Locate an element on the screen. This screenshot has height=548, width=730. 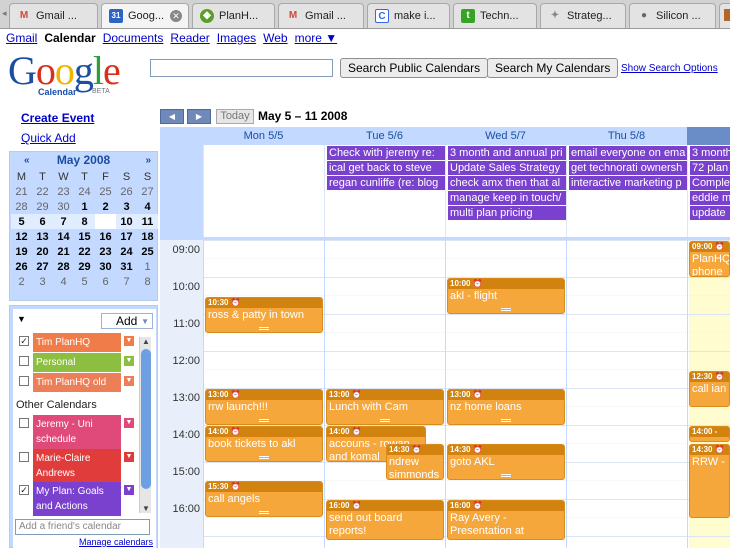
mini-day: 3 is located at coordinates (126, 206).